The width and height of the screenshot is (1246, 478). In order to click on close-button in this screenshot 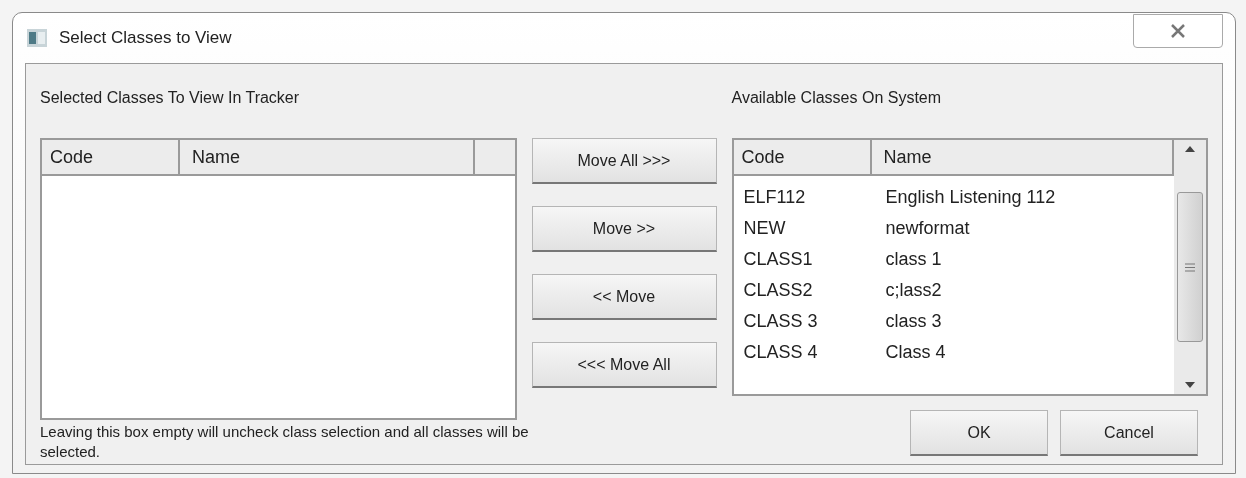, I will do `click(1178, 31)`.